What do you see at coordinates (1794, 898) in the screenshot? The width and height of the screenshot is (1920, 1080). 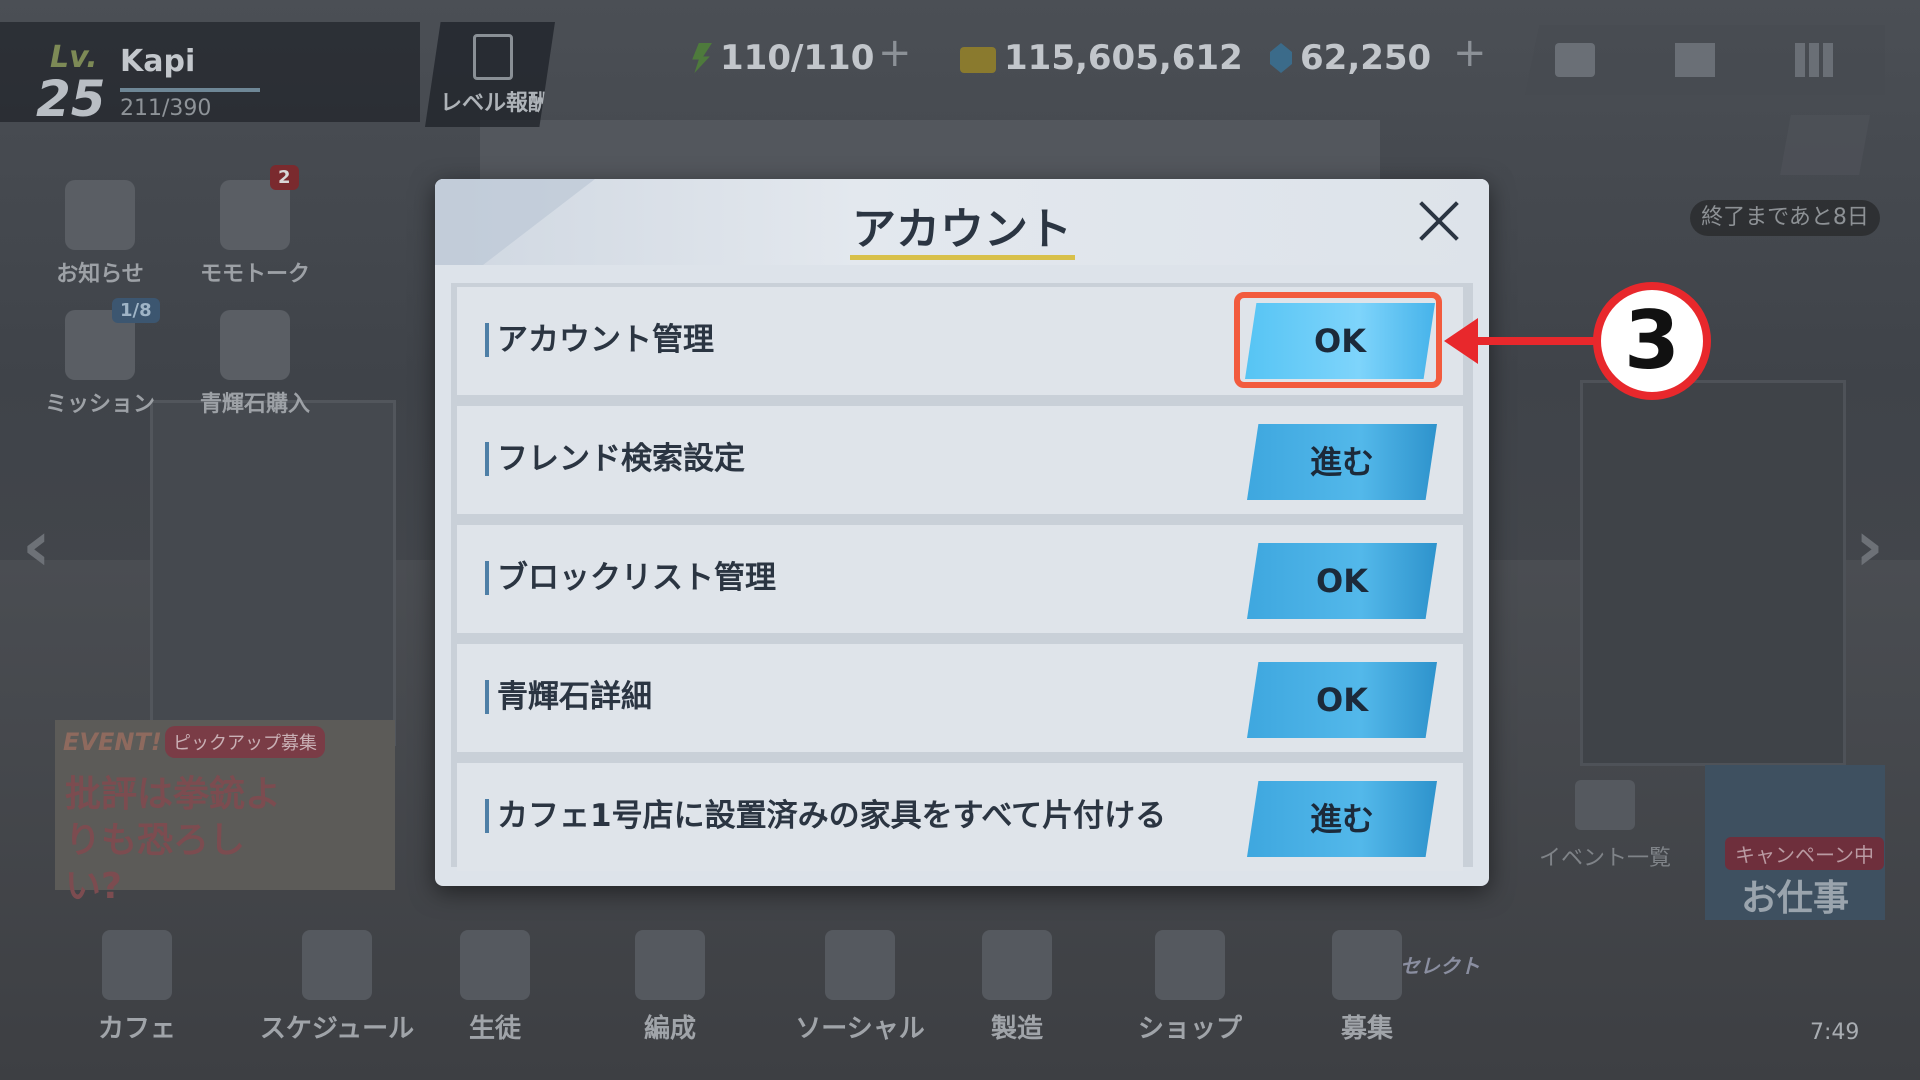 I see `work-label: お仕事` at bounding box center [1794, 898].